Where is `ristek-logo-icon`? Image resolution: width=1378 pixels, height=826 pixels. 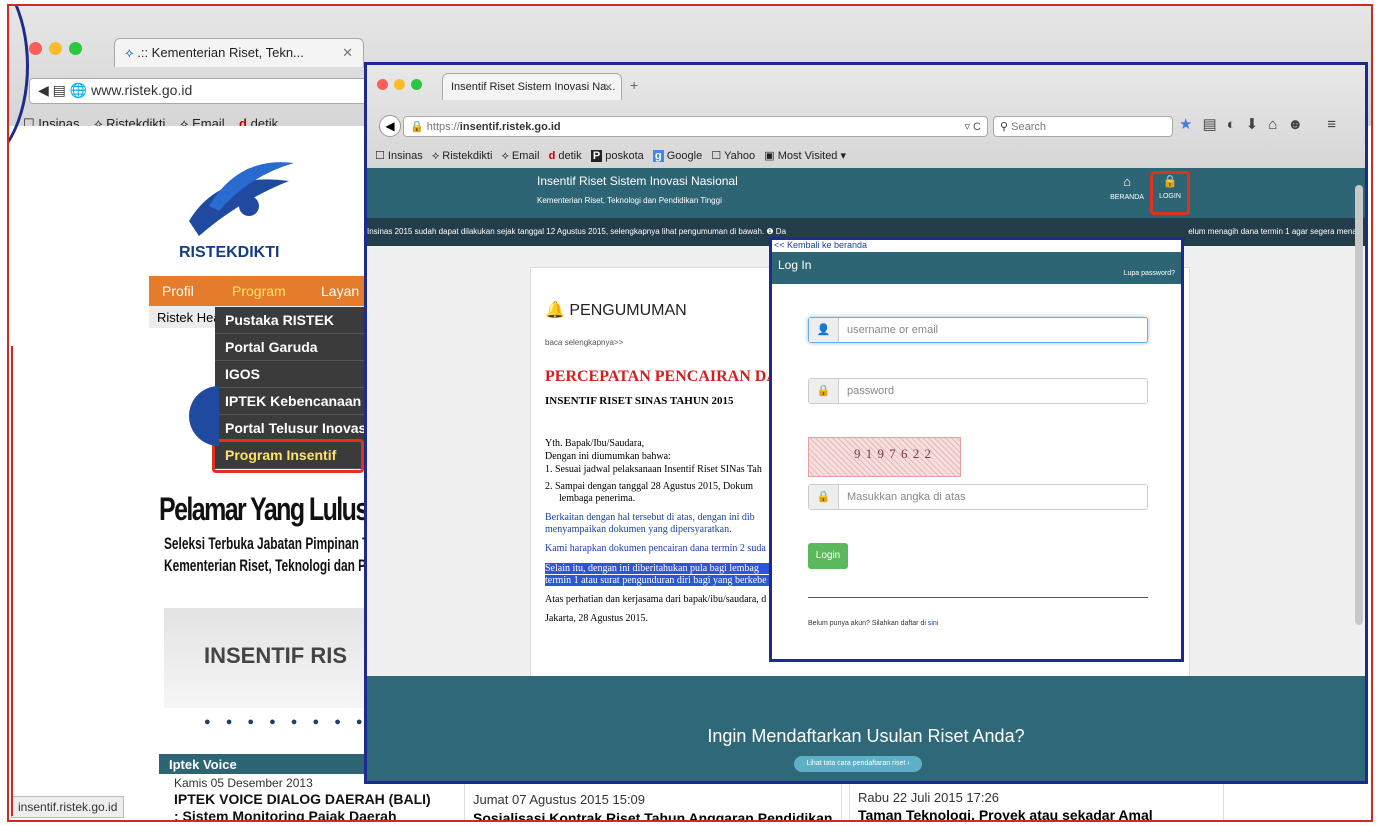
ristek-logo-icon is located at coordinates (241, 199).